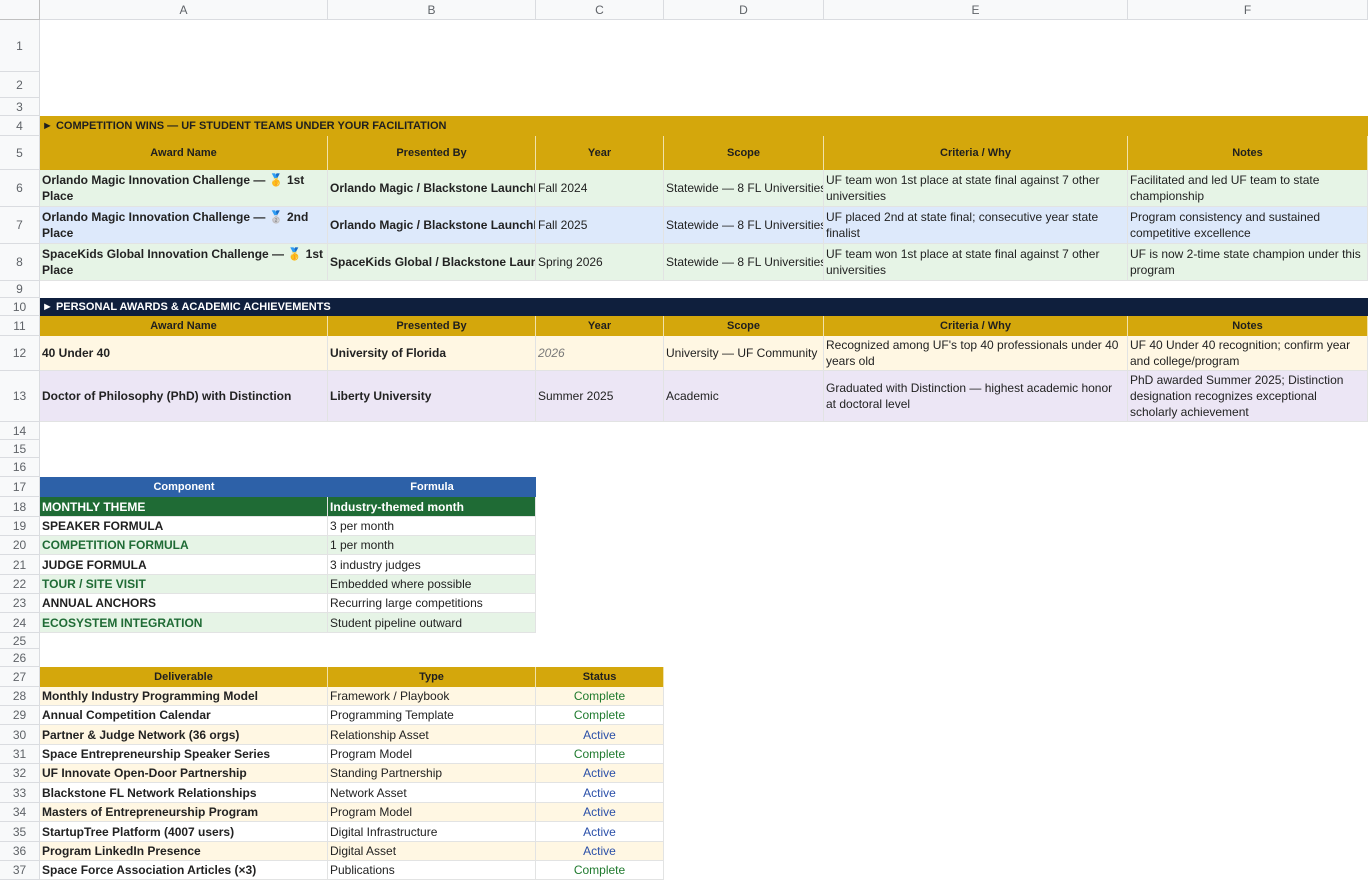 This screenshot has height=880, width=1368. What do you see at coordinates (20, 507) in the screenshot?
I see `row-header-18: 18` at bounding box center [20, 507].